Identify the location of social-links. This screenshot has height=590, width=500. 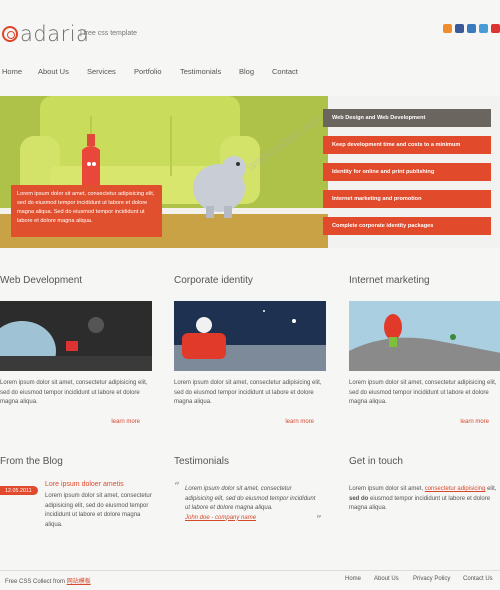
(471, 28).